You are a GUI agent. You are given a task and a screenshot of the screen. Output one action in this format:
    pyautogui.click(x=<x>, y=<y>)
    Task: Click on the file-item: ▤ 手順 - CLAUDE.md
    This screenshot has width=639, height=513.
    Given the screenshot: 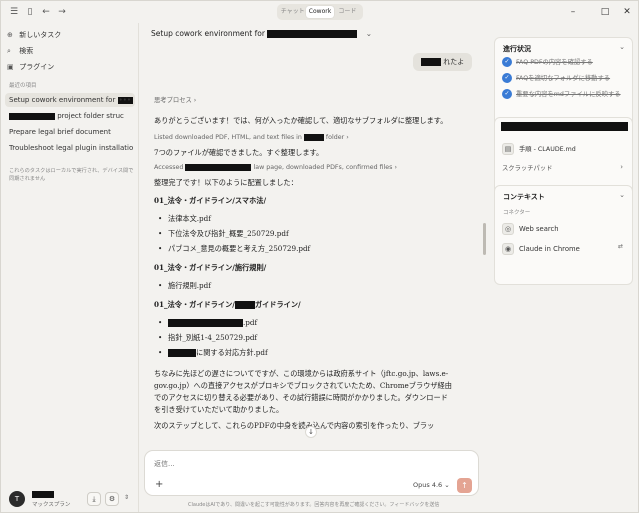 What is the action you would take?
    pyautogui.click(x=539, y=149)
    